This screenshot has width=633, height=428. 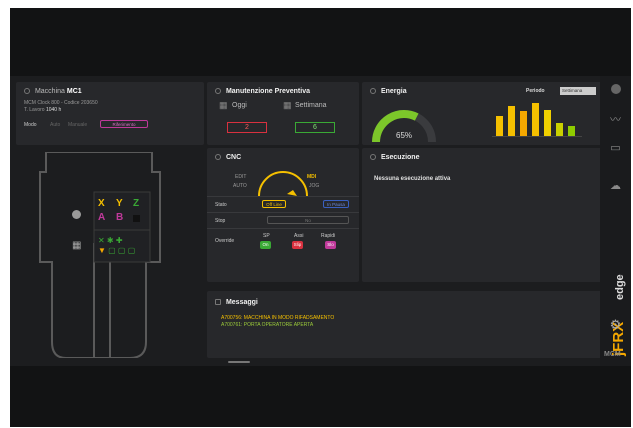 I want to click on override-sp-label: SP, so click(x=266, y=236).